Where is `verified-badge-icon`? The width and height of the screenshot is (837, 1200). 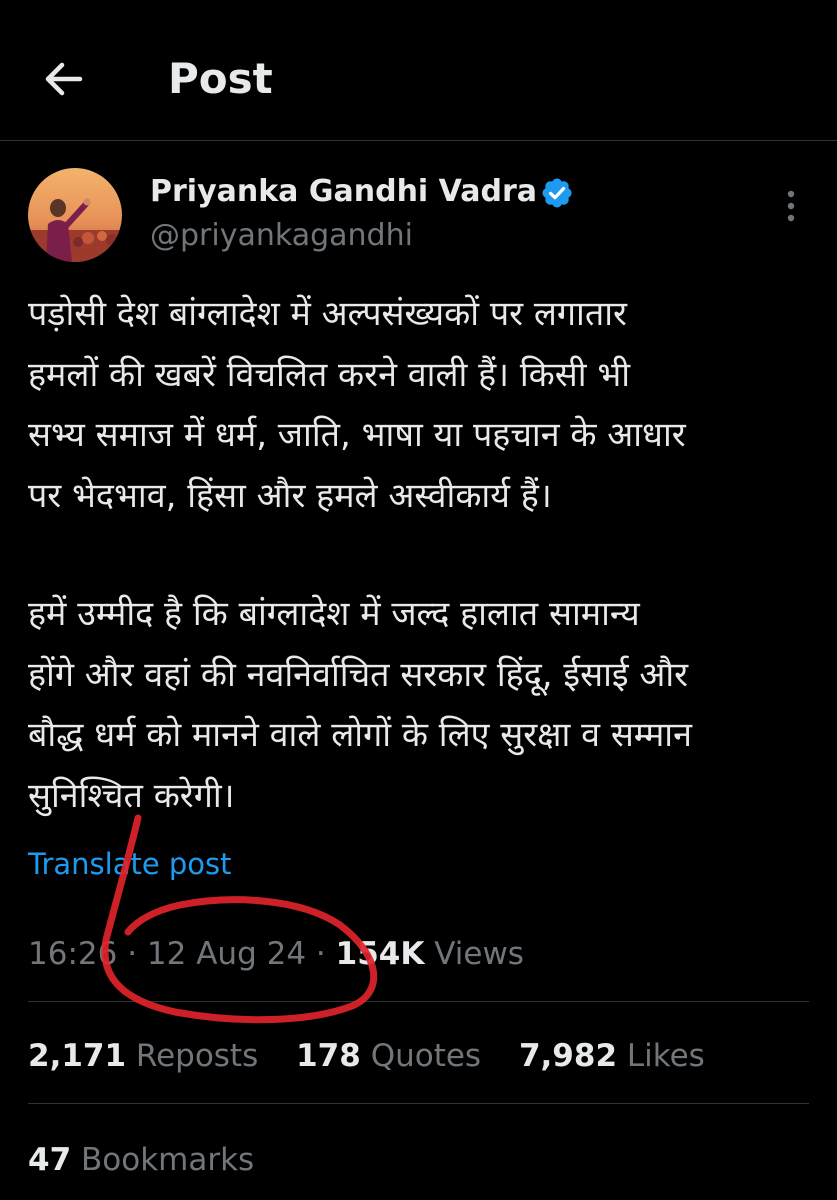 verified-badge-icon is located at coordinates (557, 193).